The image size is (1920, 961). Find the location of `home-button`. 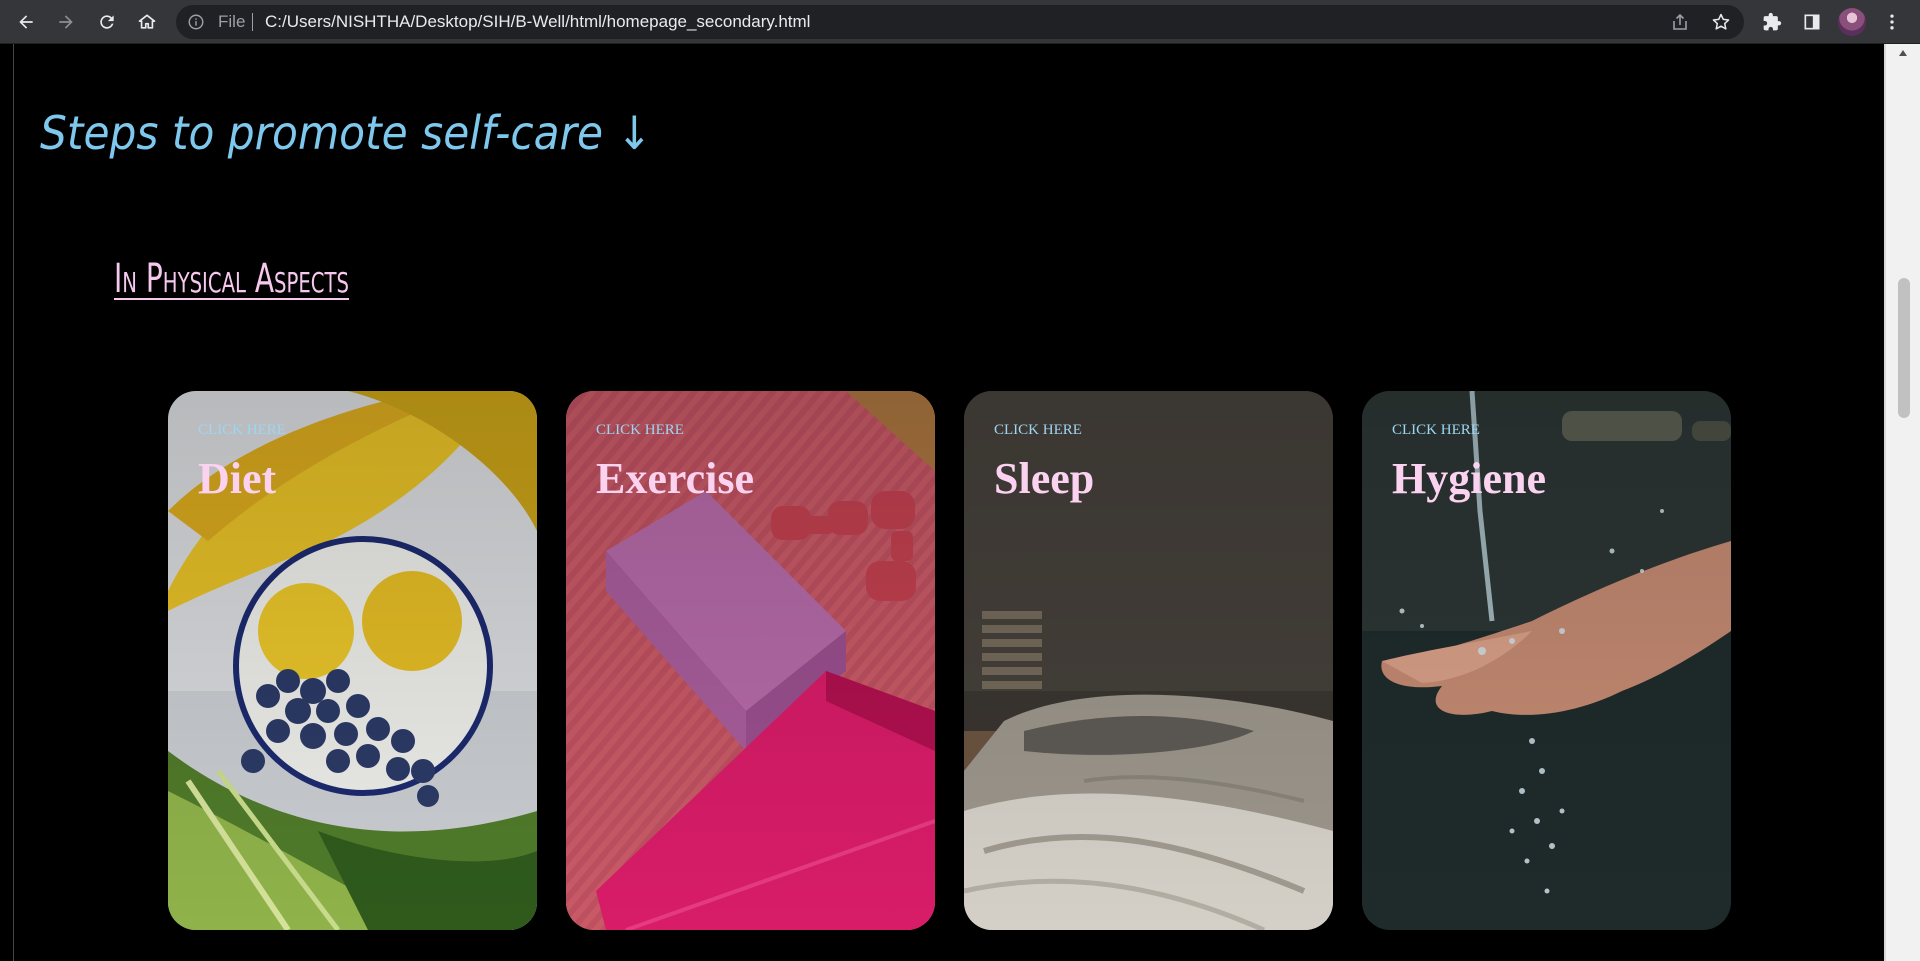

home-button is located at coordinates (147, 22).